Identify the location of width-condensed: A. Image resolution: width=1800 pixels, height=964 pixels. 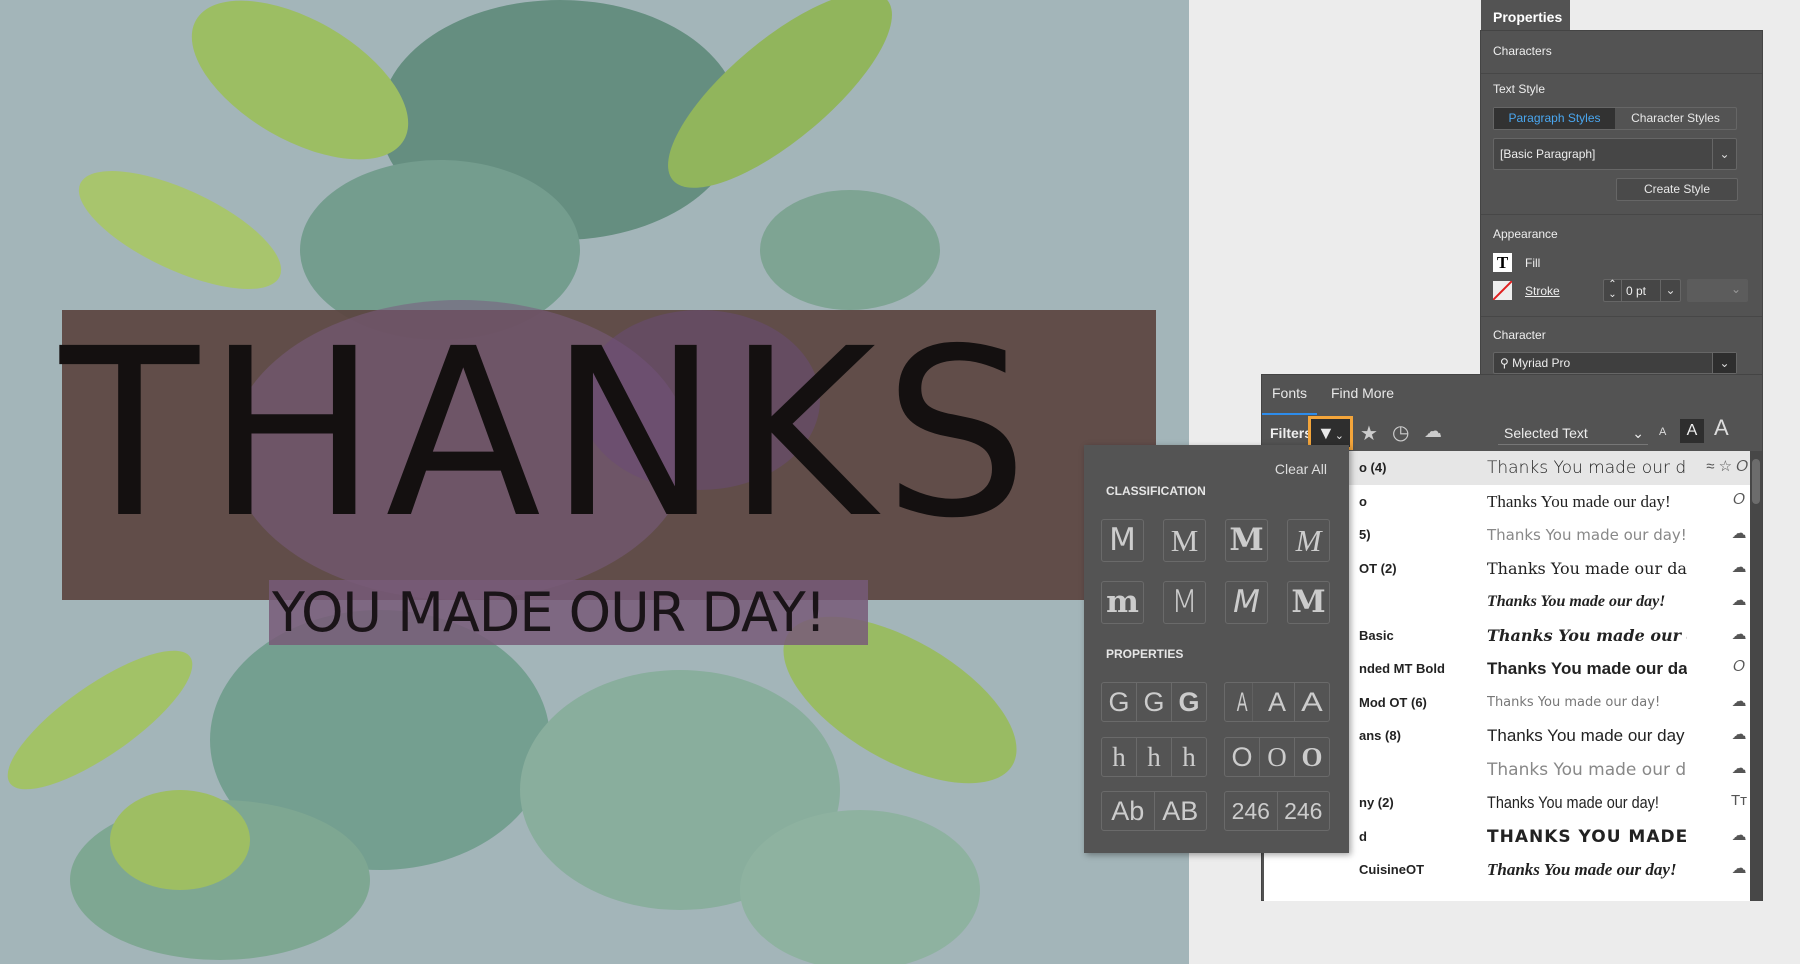
(1242, 702).